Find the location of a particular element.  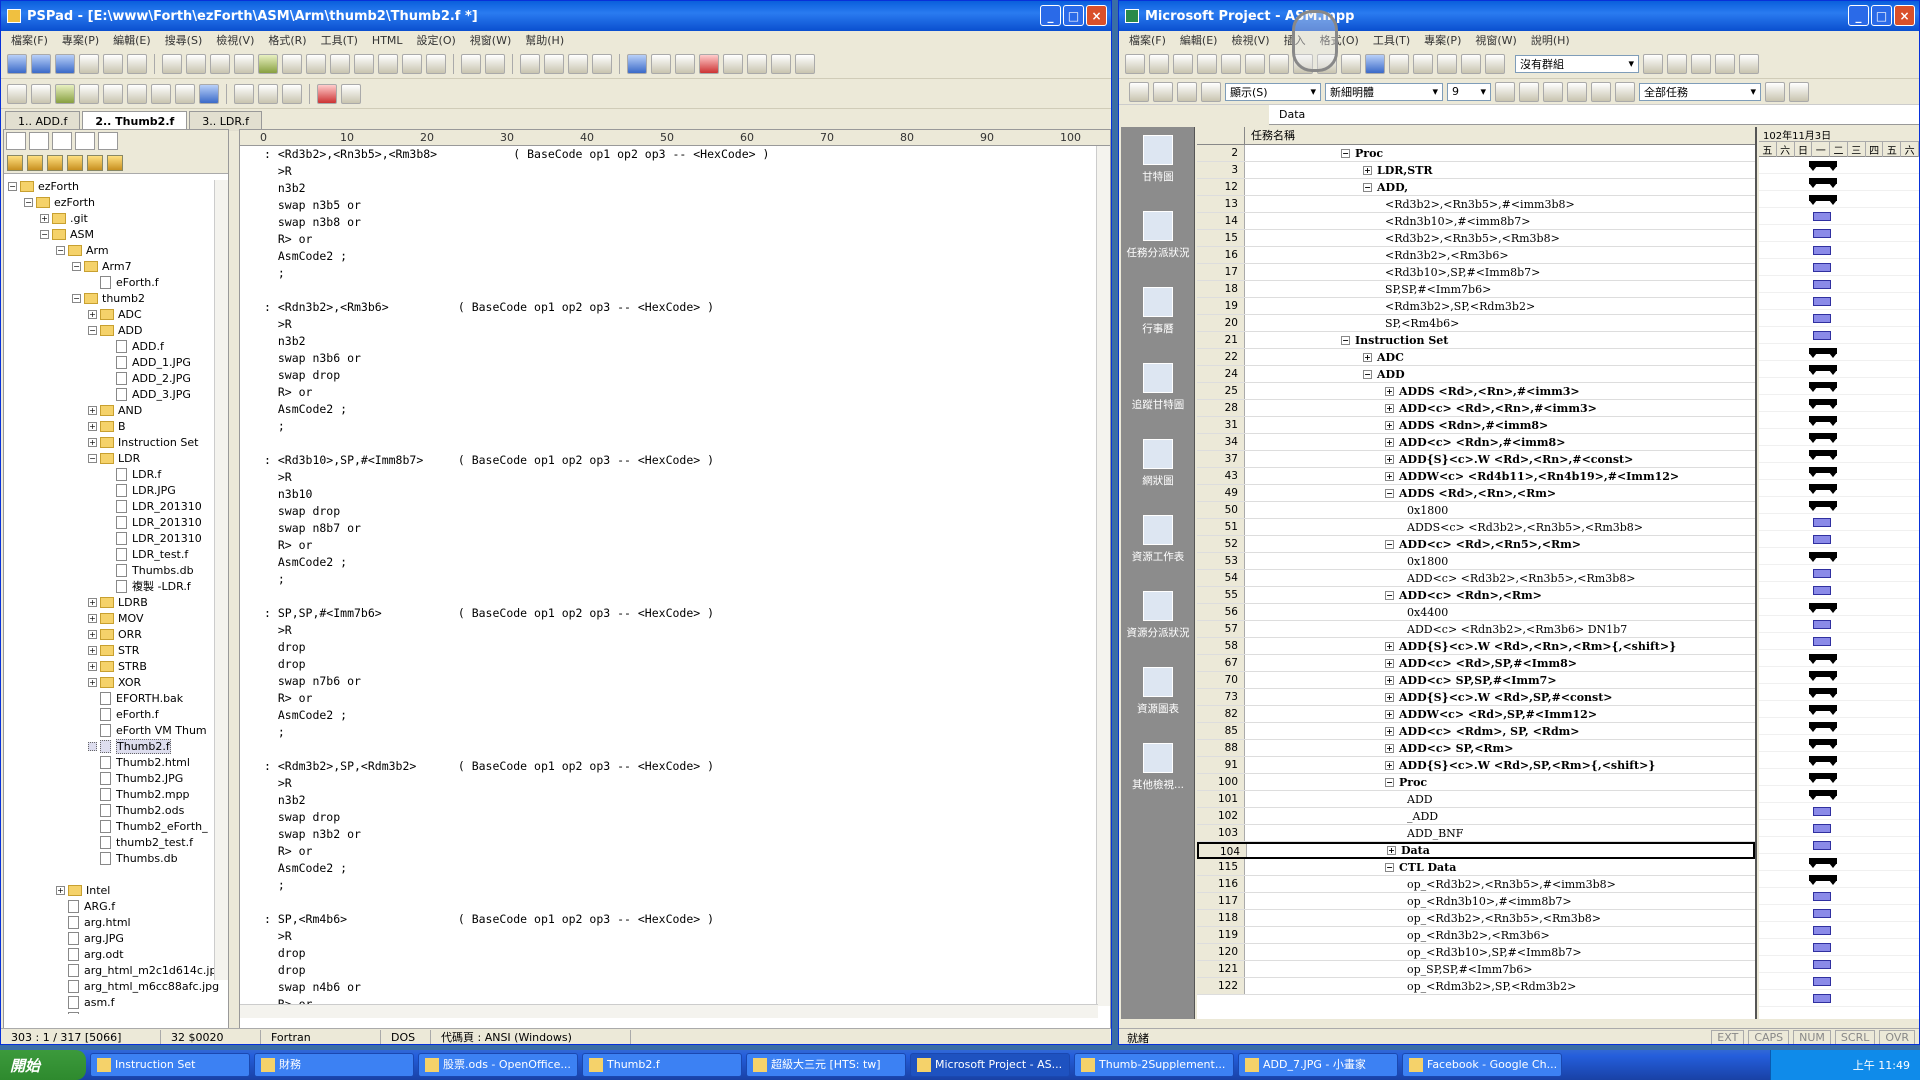

tree-item: − LDR is located at coordinates (116, 458).